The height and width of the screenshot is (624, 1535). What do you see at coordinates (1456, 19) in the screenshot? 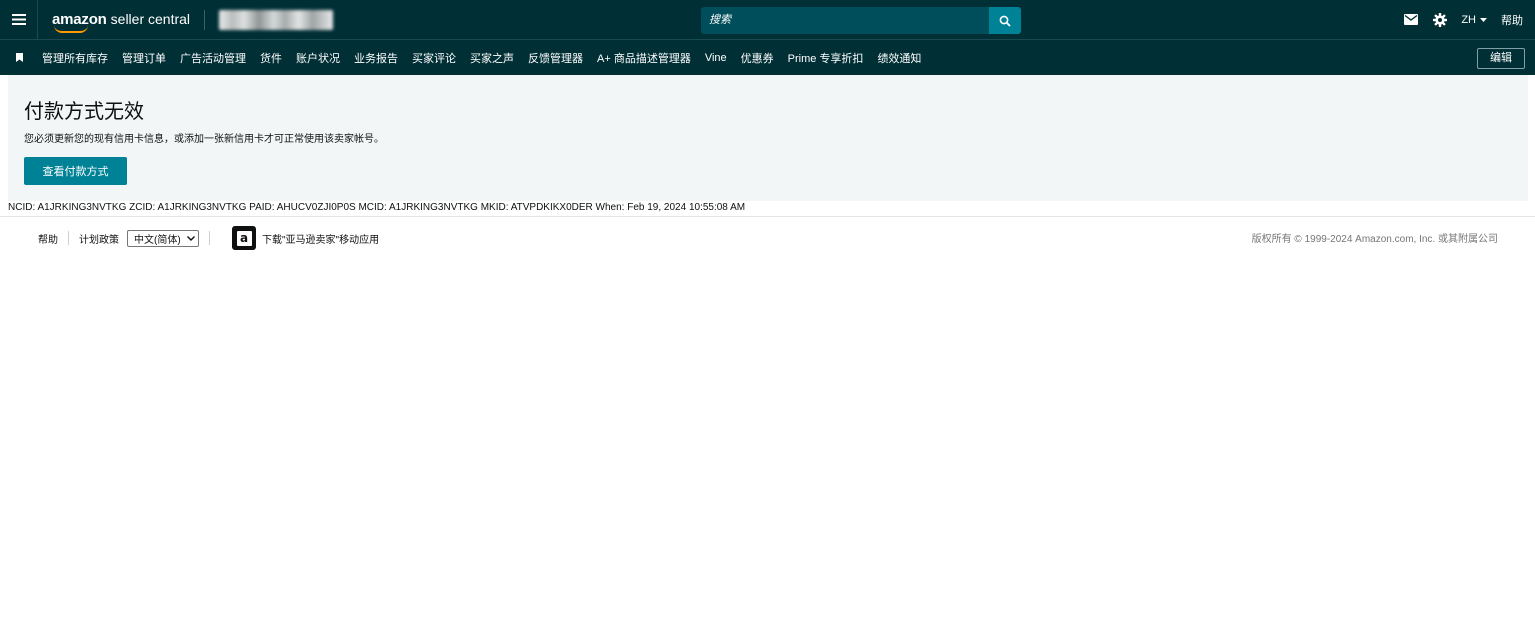
I see `header-utilities: ZH 帮助` at bounding box center [1456, 19].